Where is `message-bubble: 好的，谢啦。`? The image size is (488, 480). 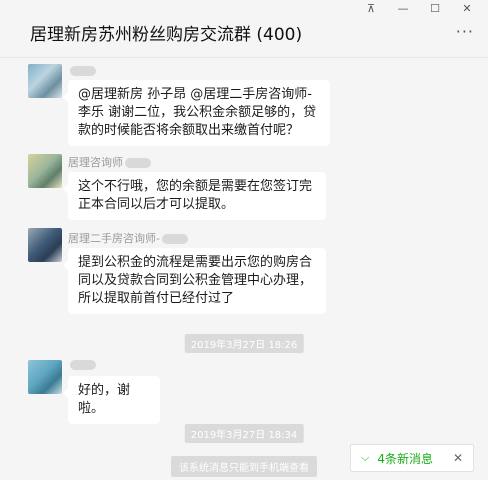
message-bubble: 好的，谢啦。 is located at coordinates (111, 400).